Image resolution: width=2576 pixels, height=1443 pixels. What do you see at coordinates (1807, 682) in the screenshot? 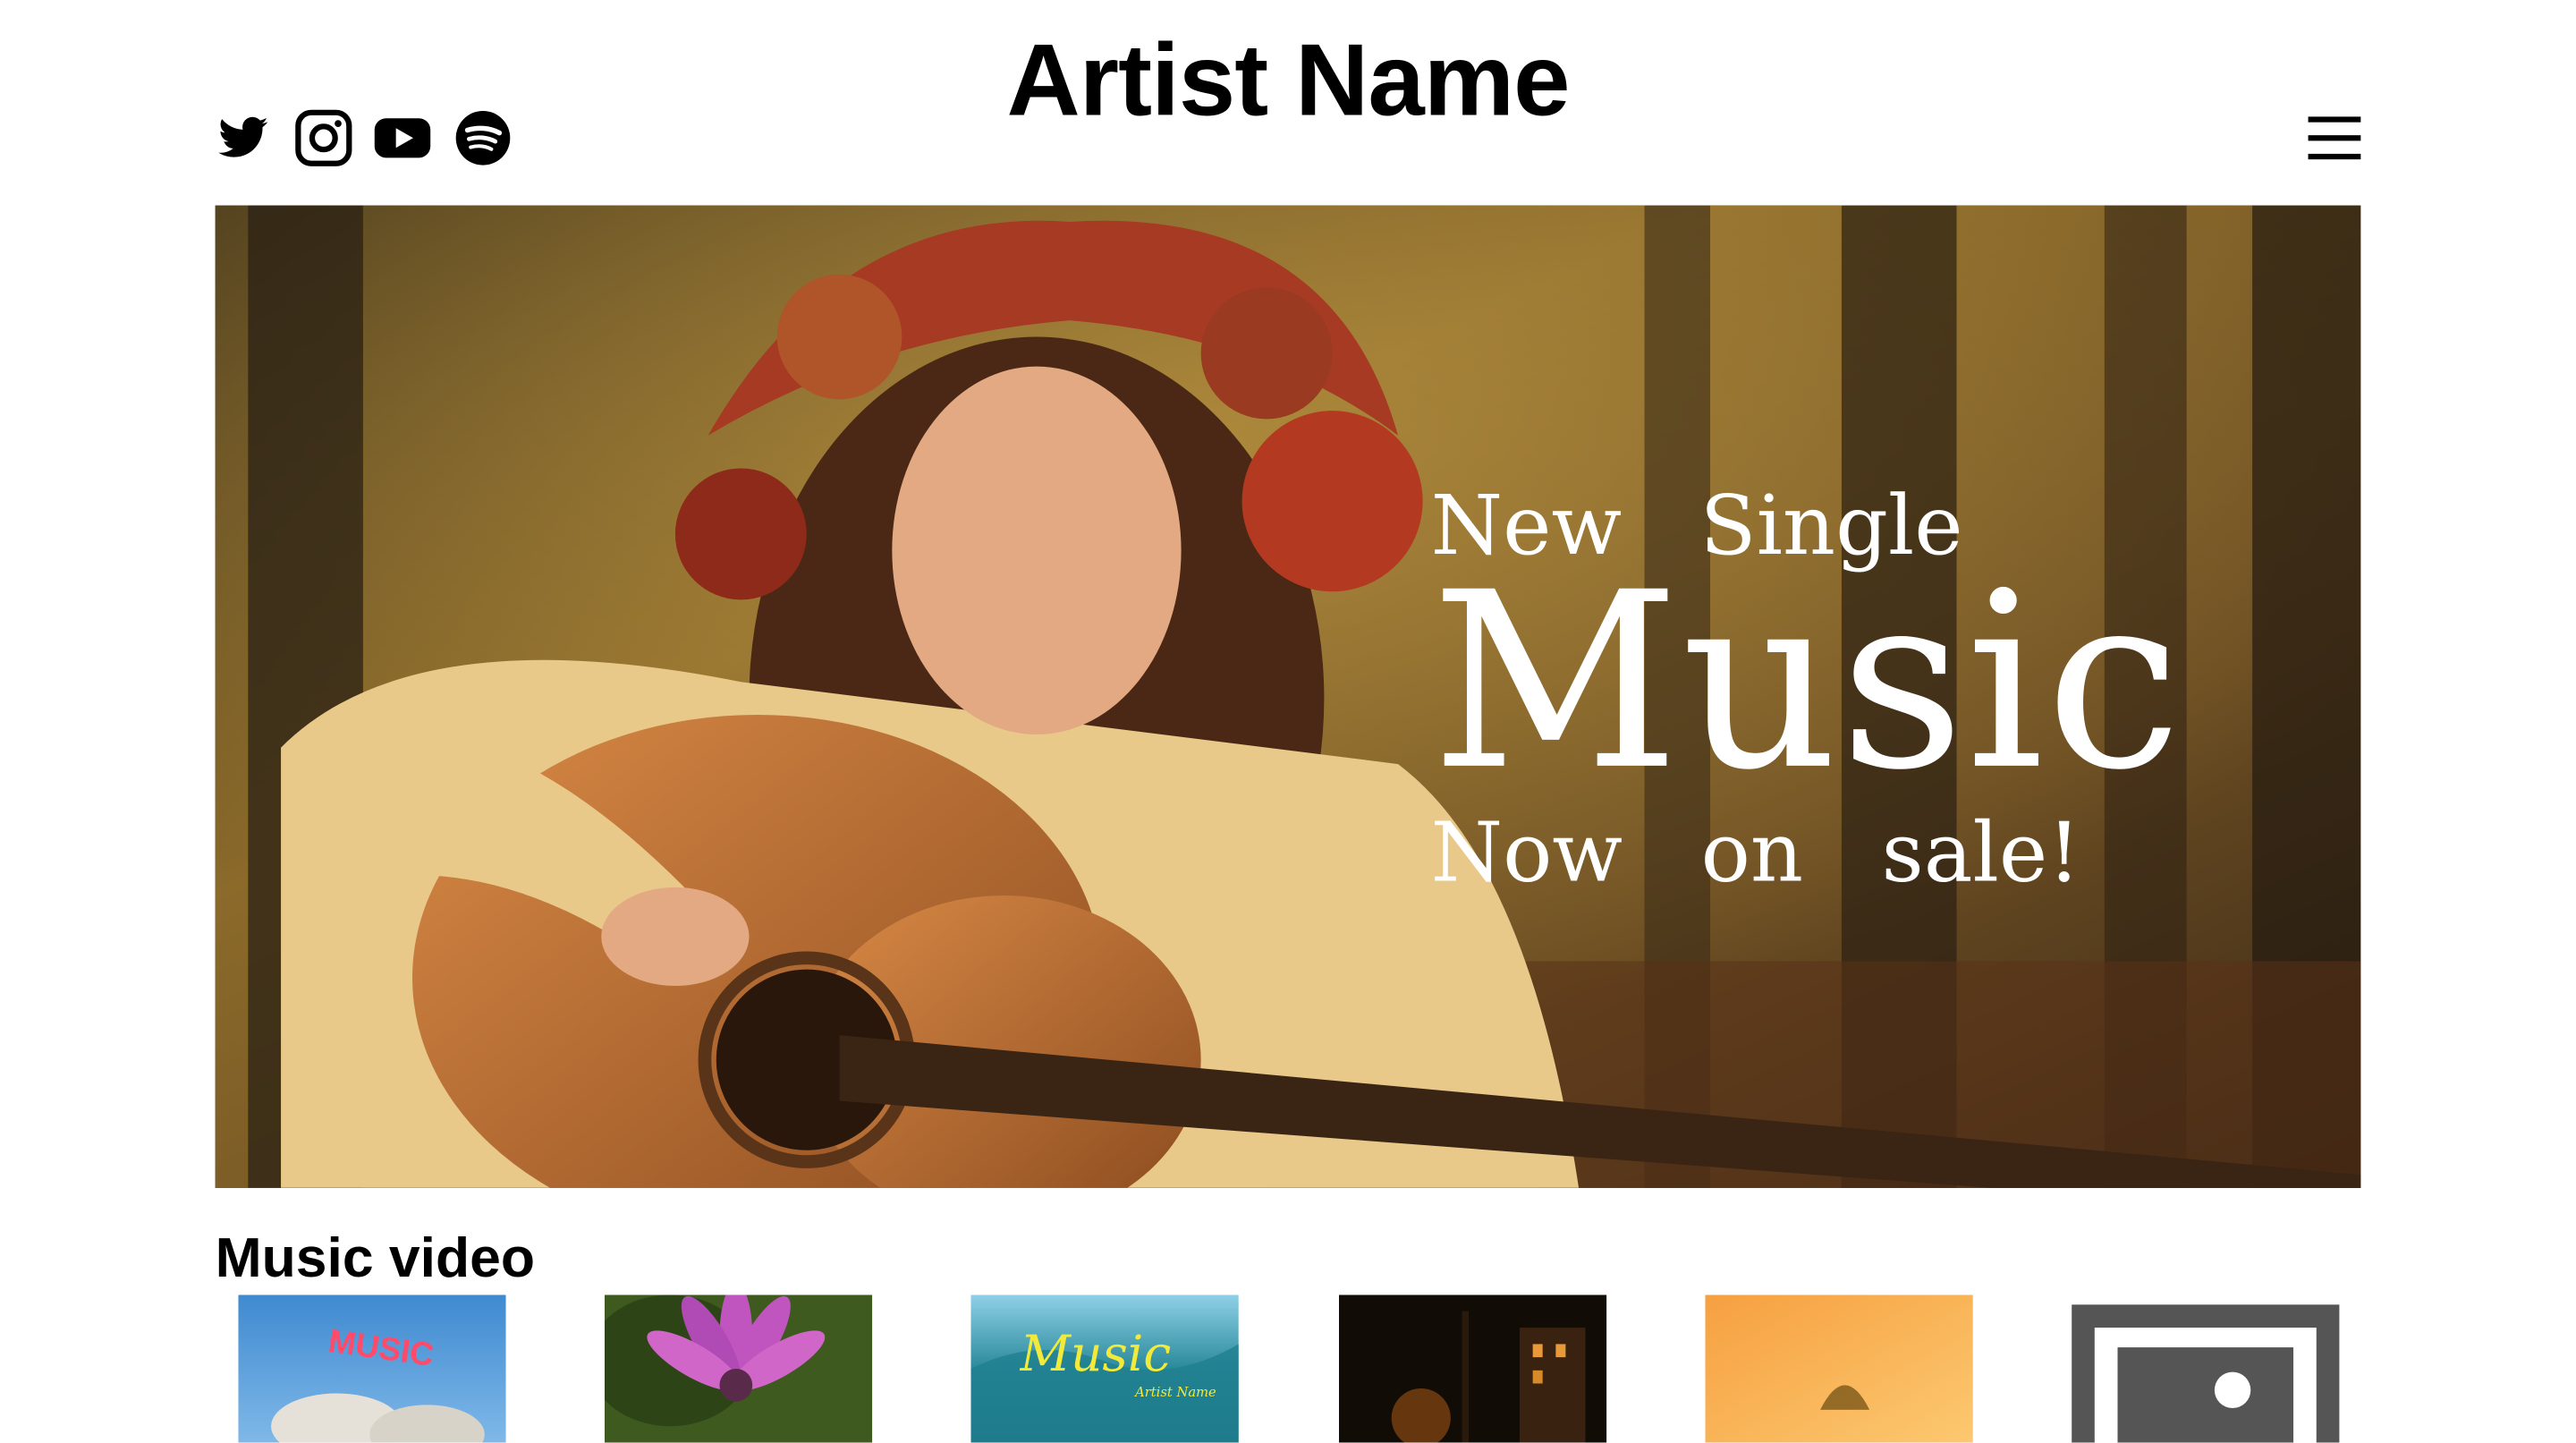
I see `hero-title-music: Music` at bounding box center [1807, 682].